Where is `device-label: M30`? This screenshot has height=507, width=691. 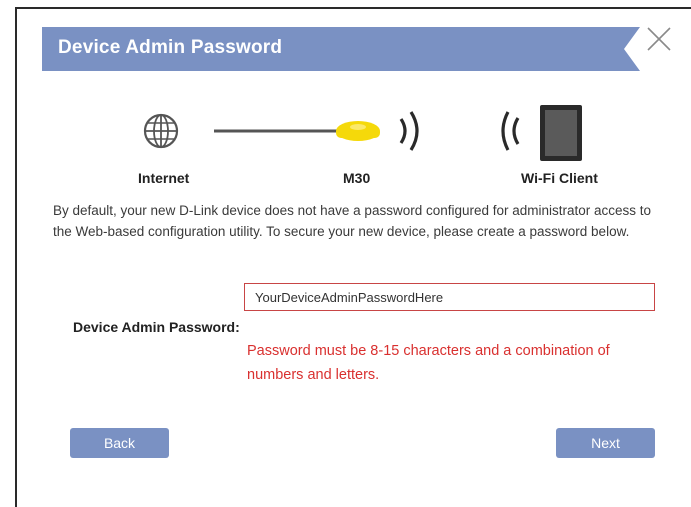 device-label: M30 is located at coordinates (357, 178).